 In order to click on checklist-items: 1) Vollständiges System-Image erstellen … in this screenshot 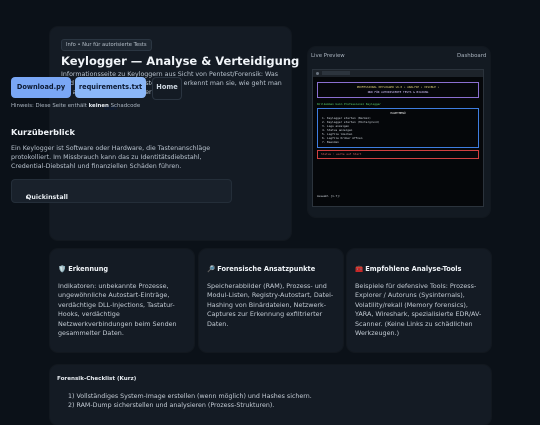, I will do `click(190, 401)`.